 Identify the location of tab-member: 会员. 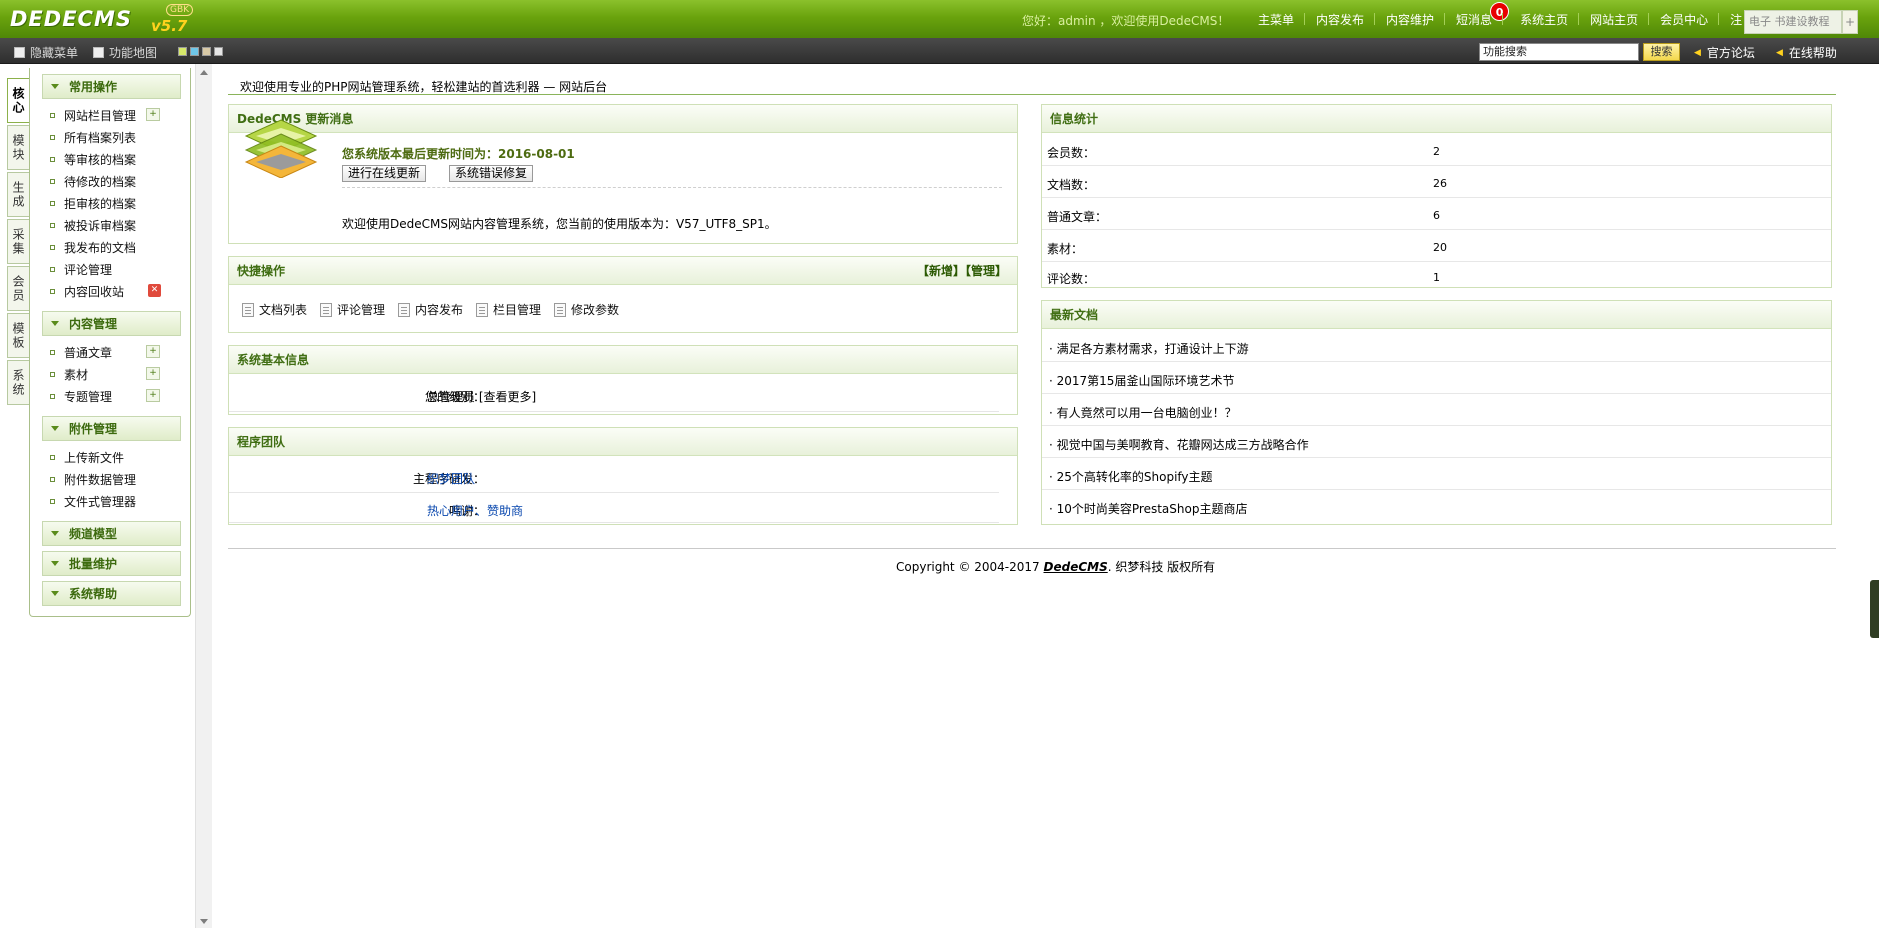
(18, 288).